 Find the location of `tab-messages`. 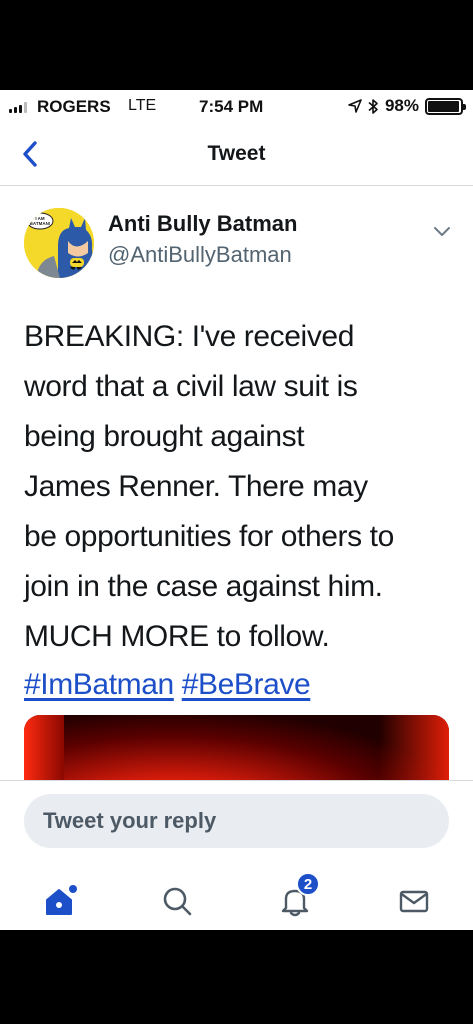

tab-messages is located at coordinates (414, 901).